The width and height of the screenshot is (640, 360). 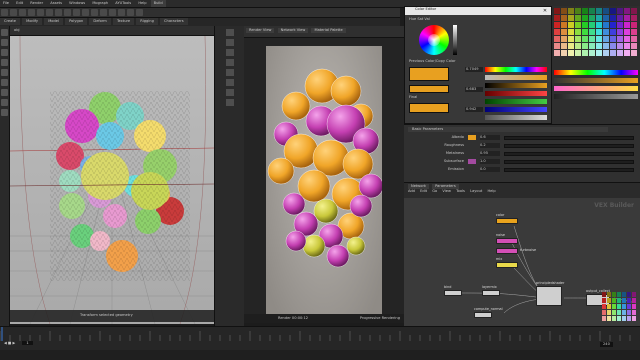 What do you see at coordinates (32, 21) in the screenshot?
I see `tab-modify: Modify` at bounding box center [32, 21].